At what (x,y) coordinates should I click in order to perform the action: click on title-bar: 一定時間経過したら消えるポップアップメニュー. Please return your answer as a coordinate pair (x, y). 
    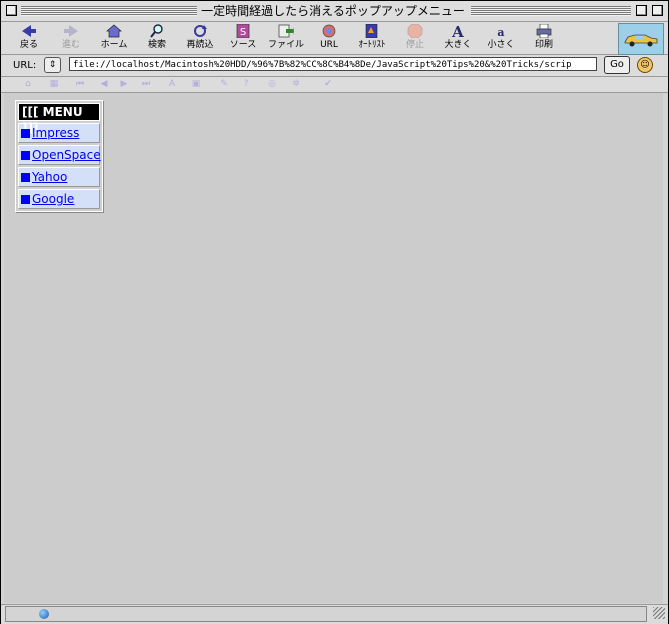
    Looking at the image, I should click on (334, 11).